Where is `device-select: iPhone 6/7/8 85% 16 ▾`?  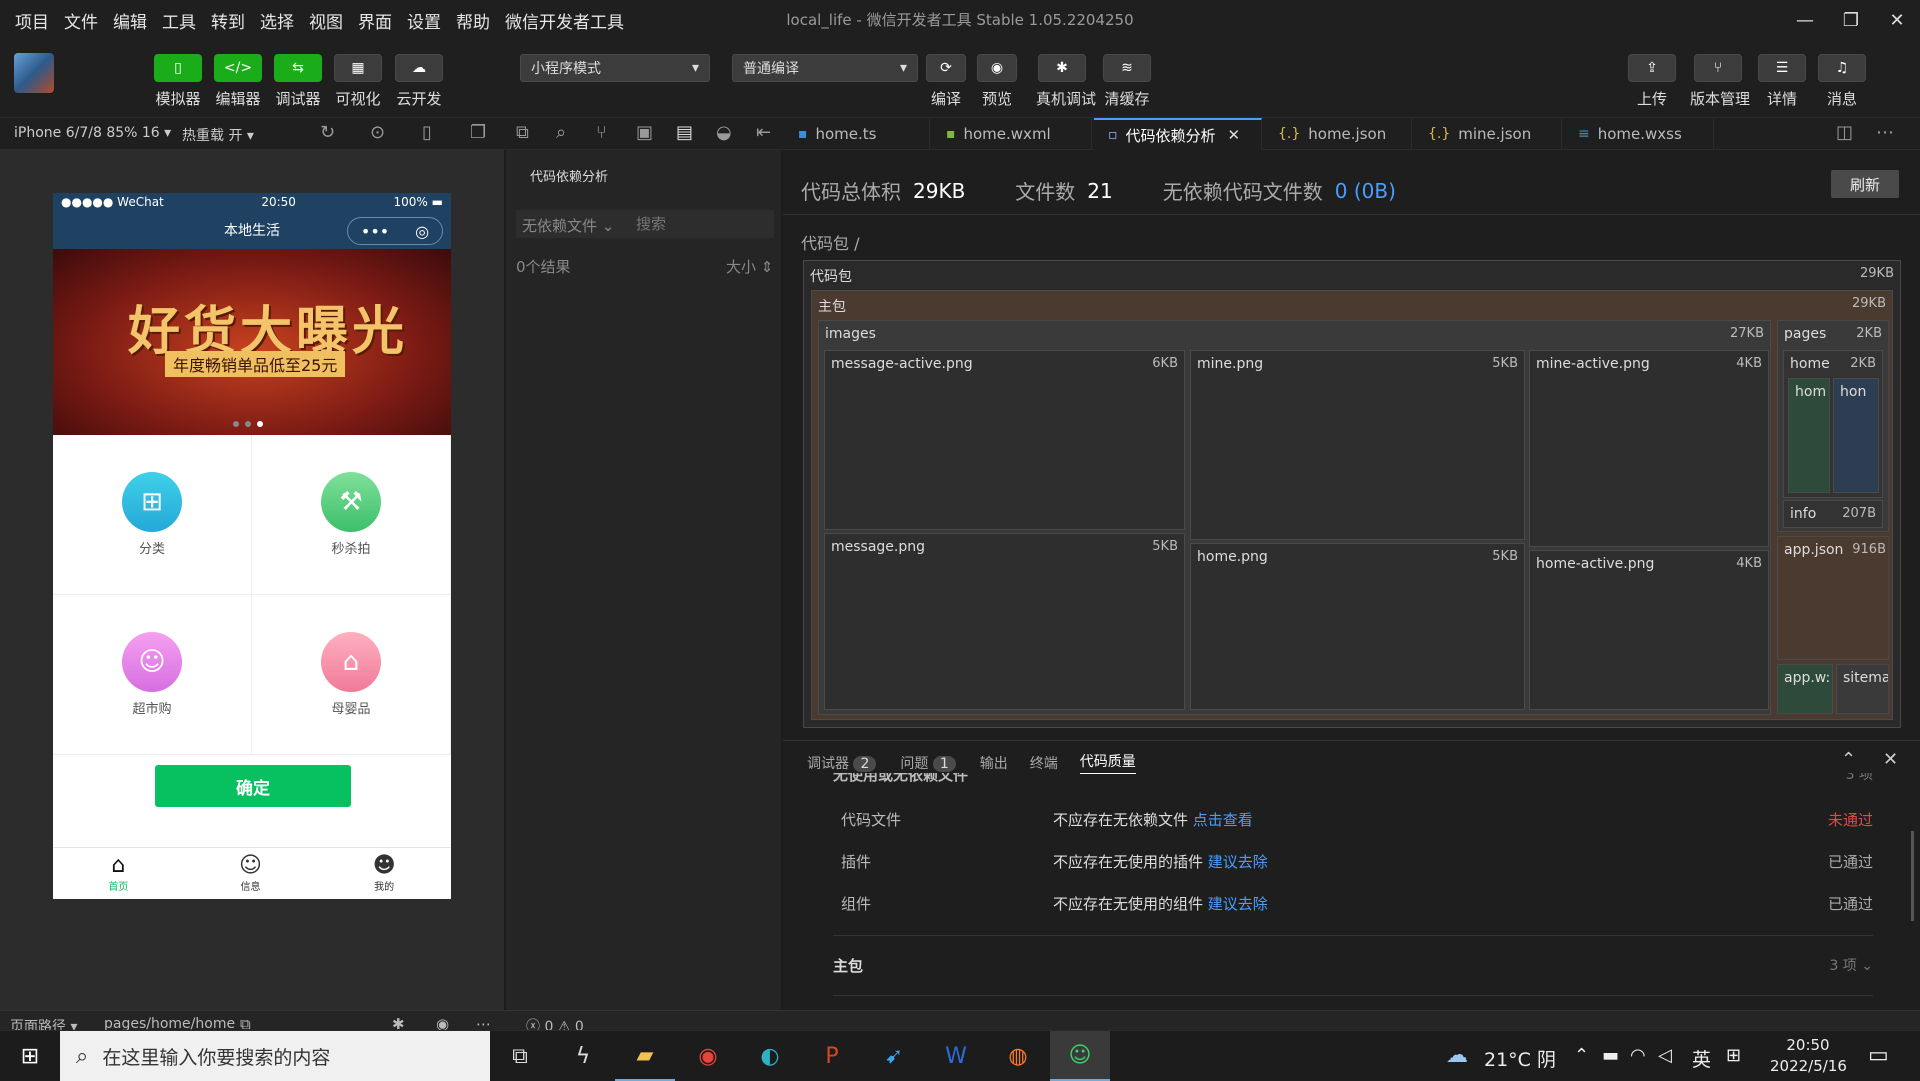
device-select: iPhone 6/7/8 85% 16 ▾ is located at coordinates (92, 133).